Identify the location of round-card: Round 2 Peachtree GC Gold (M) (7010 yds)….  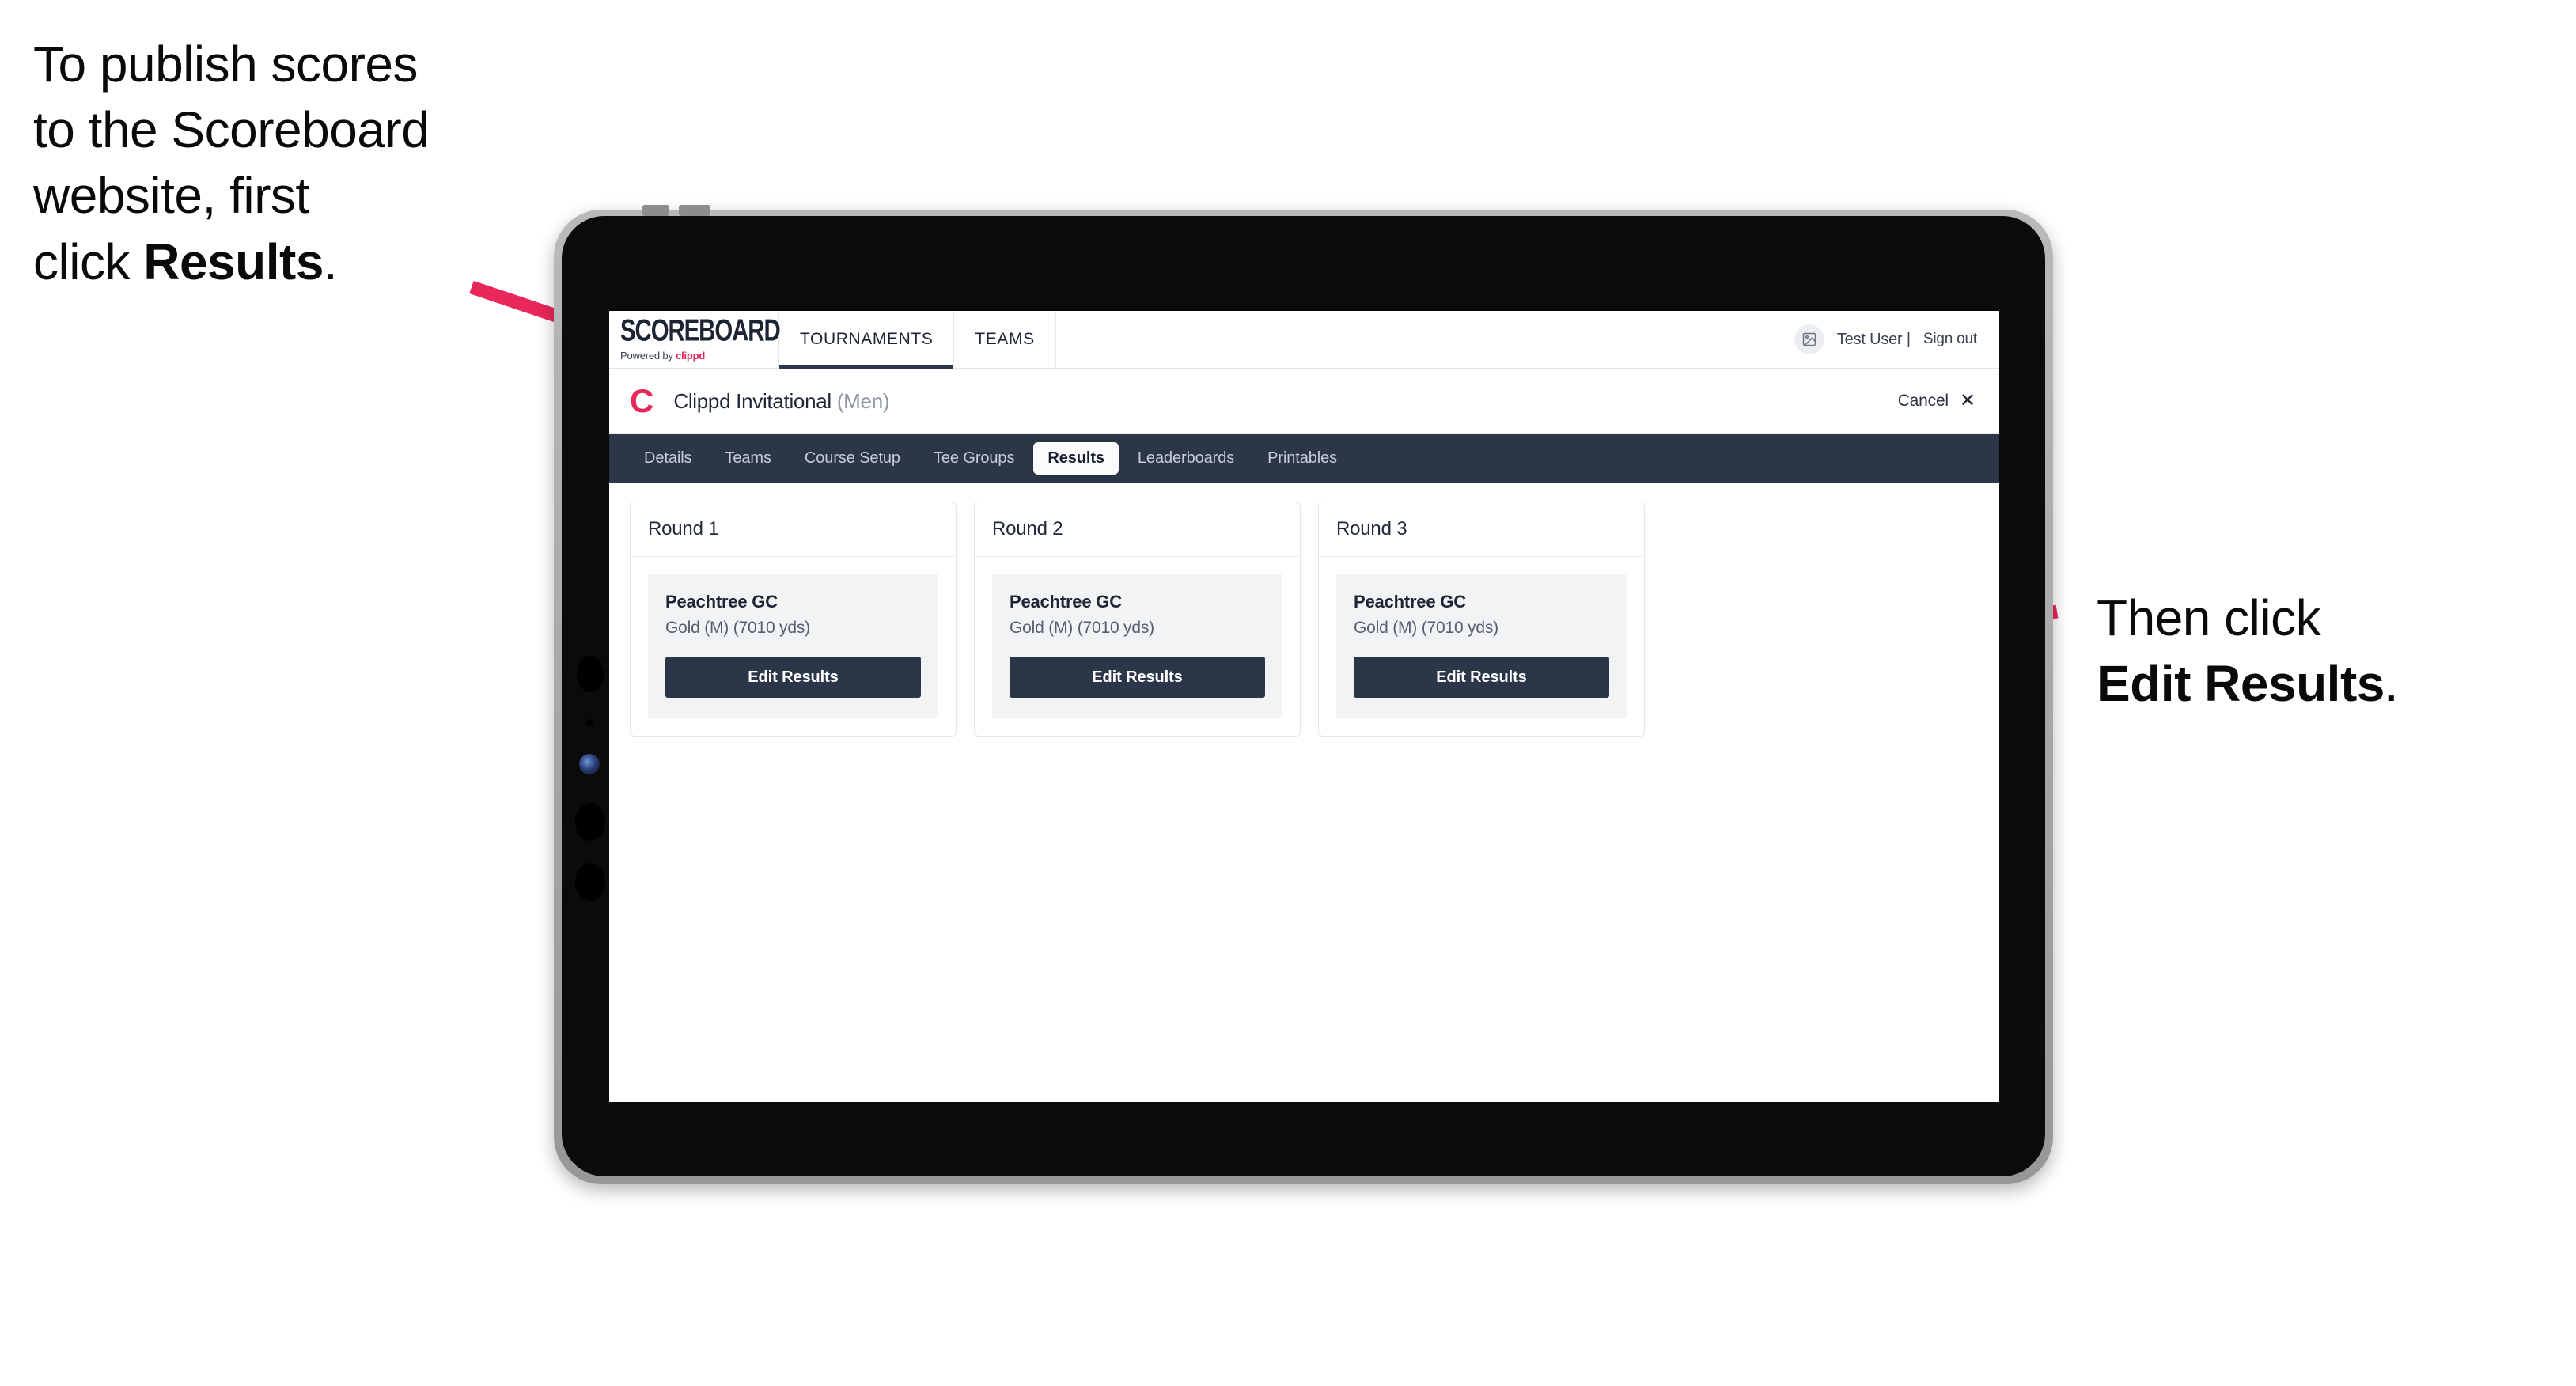
(1137, 620).